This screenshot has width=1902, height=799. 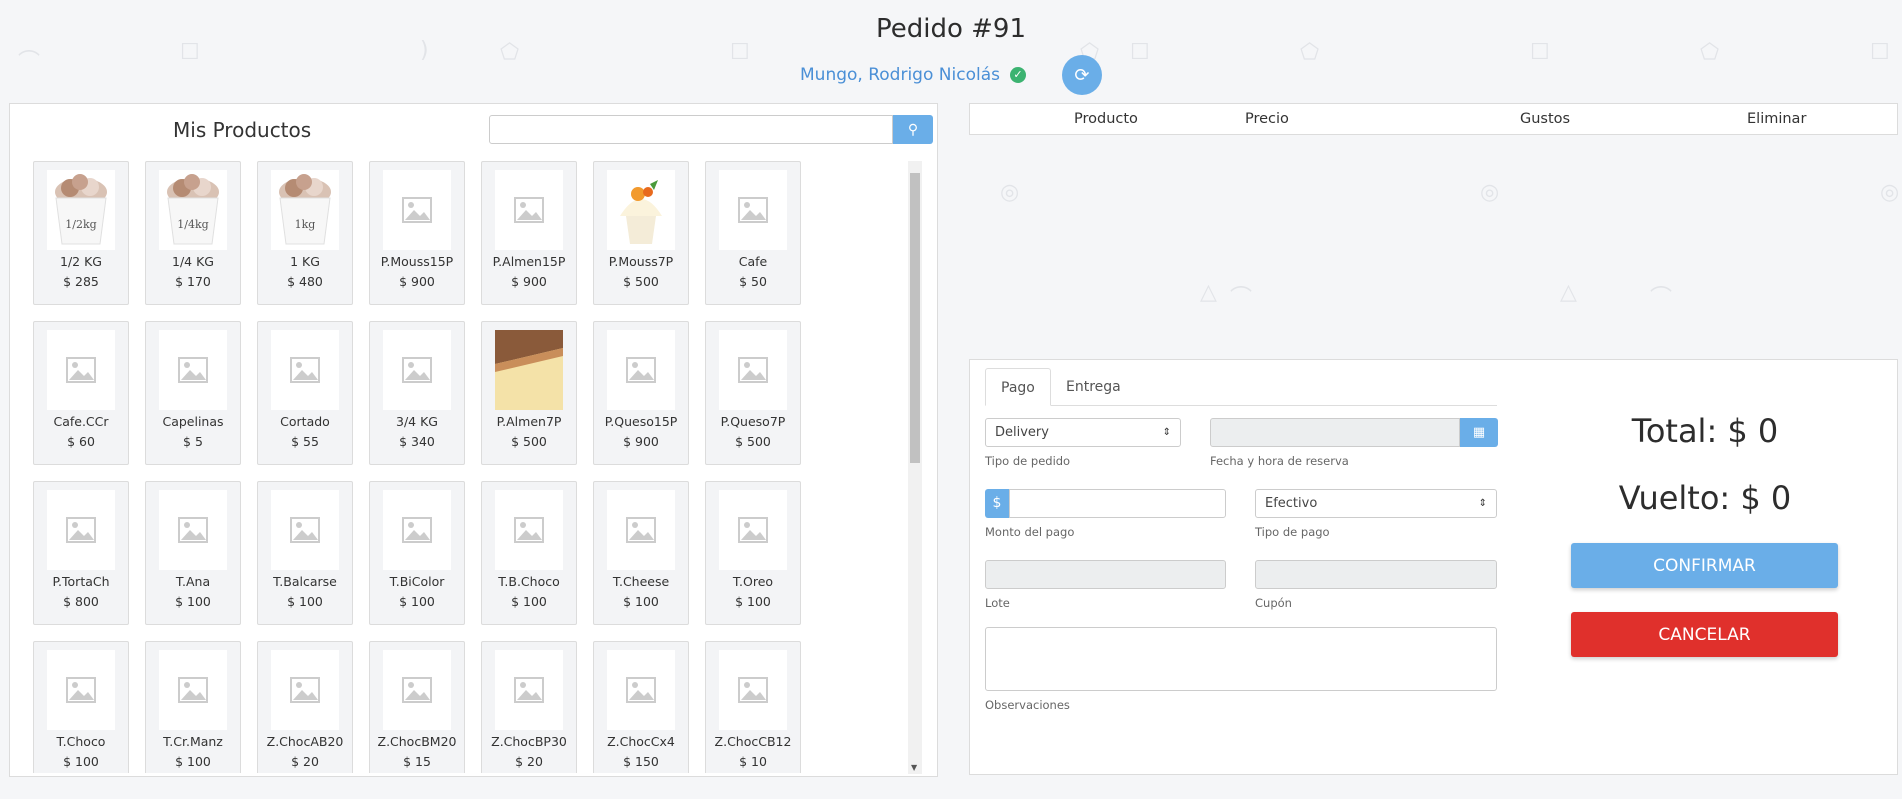 I want to click on observaciones-label: Observaciones, so click(x=1027, y=705).